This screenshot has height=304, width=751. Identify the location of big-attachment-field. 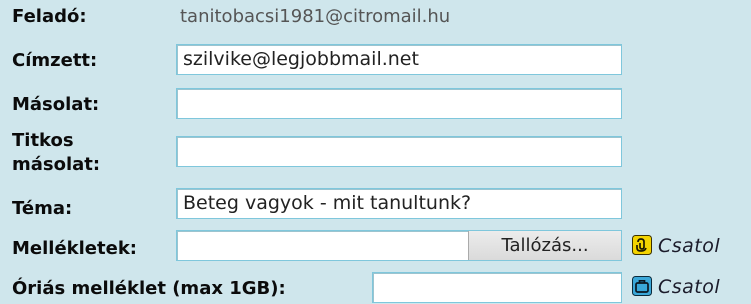
(497, 287).